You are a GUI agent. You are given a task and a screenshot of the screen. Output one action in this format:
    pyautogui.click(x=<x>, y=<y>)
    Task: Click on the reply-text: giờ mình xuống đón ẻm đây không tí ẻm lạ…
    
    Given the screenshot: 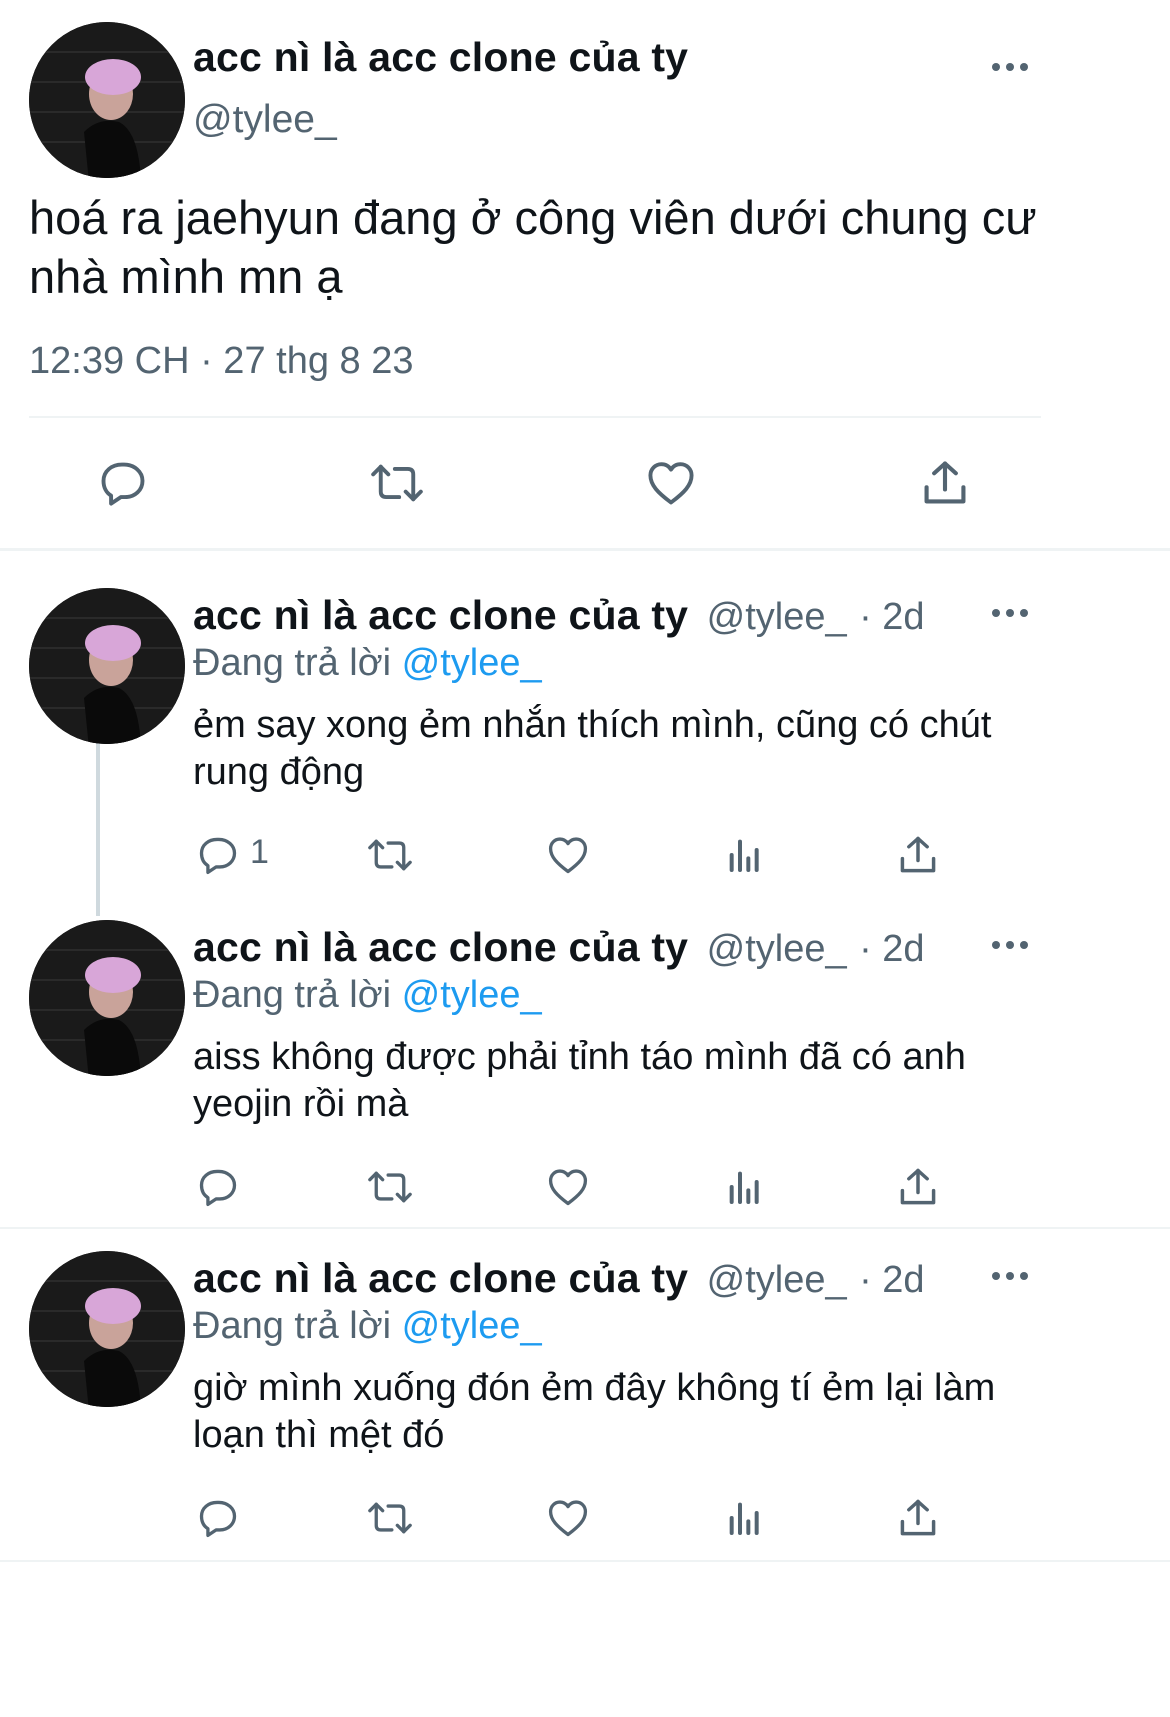 What is the action you would take?
    pyautogui.click(x=594, y=1411)
    